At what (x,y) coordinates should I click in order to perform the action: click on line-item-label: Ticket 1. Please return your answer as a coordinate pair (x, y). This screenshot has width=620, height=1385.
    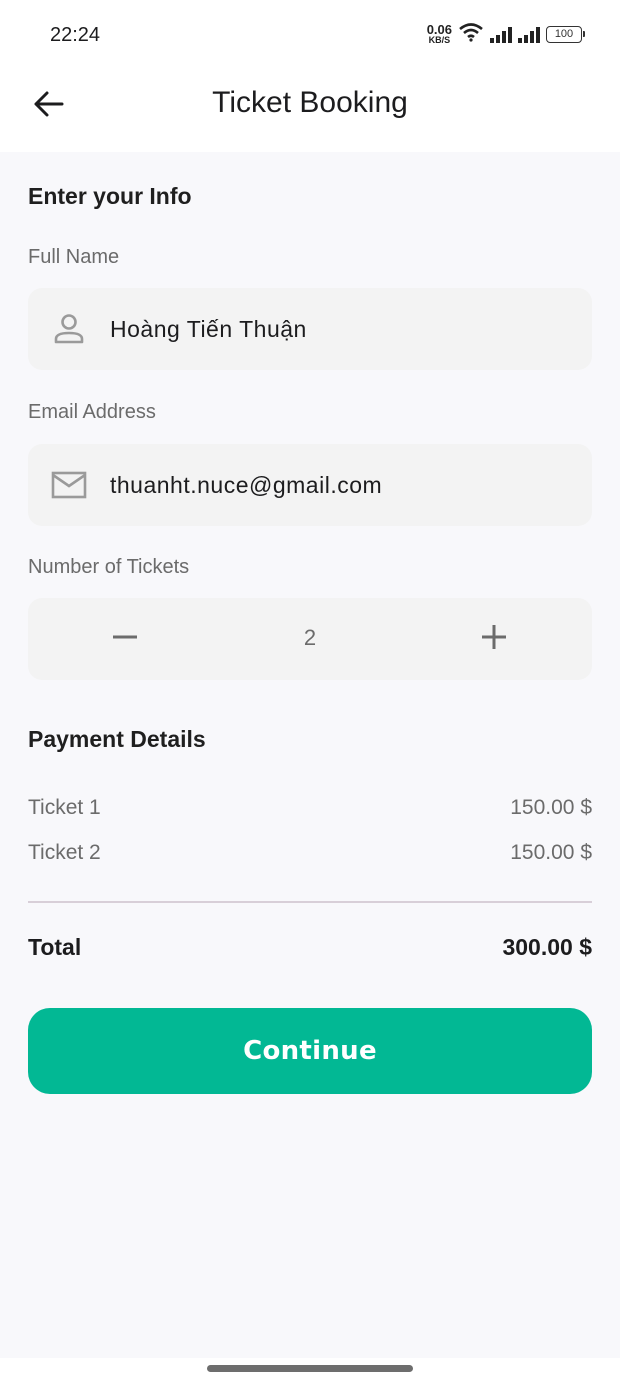
    Looking at the image, I should click on (64, 807).